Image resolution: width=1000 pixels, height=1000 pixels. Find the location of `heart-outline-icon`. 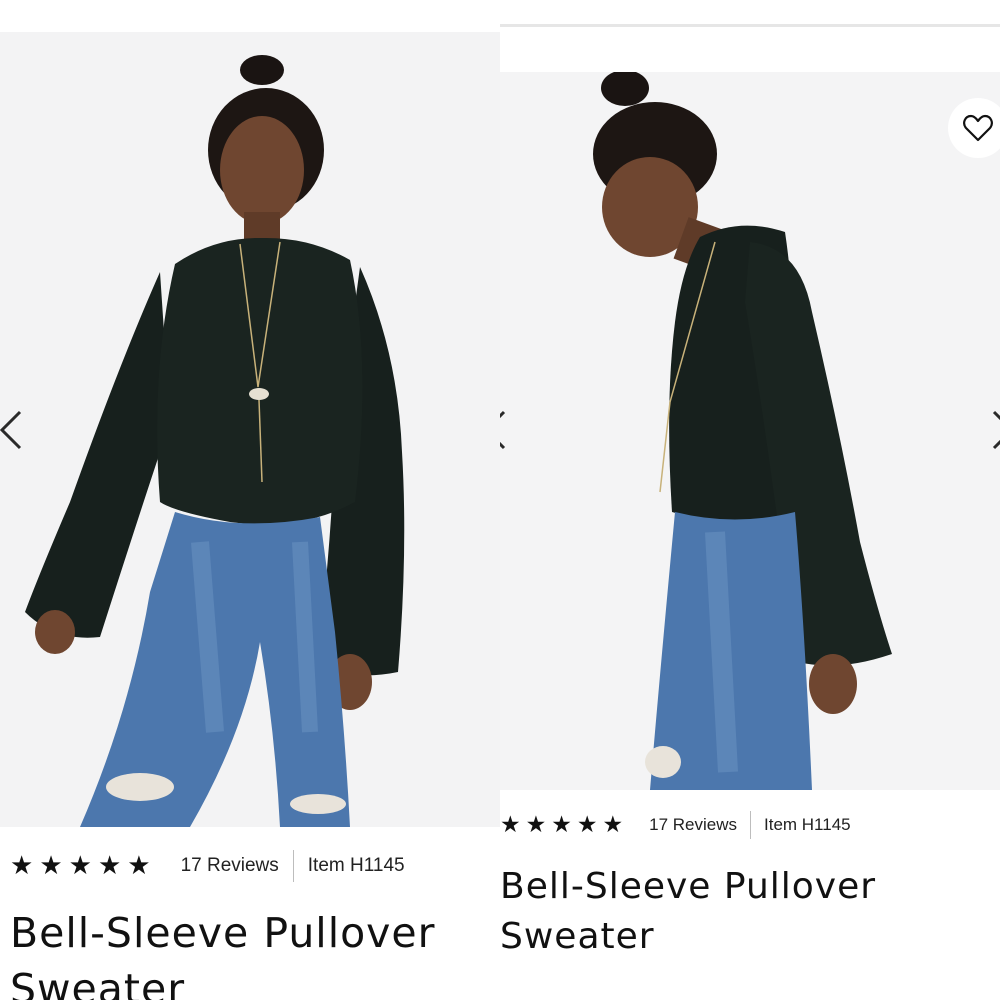

heart-outline-icon is located at coordinates (978, 128).